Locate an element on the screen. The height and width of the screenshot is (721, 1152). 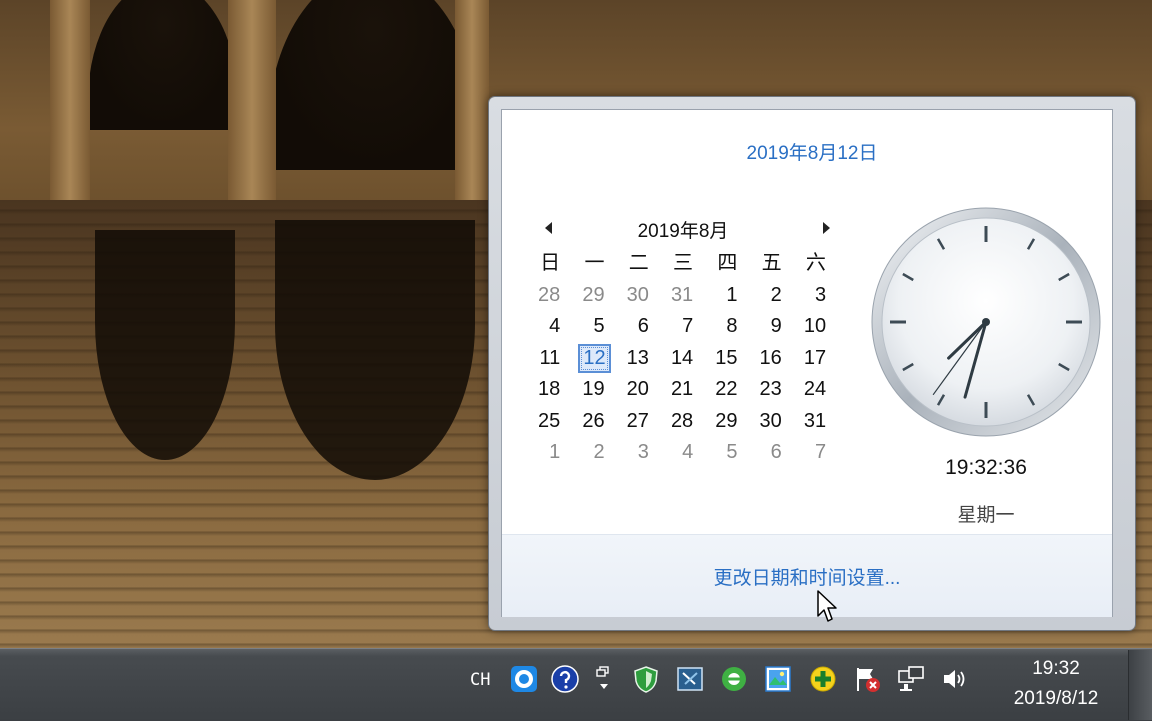
calendar-day: 23 is located at coordinates (771, 389).